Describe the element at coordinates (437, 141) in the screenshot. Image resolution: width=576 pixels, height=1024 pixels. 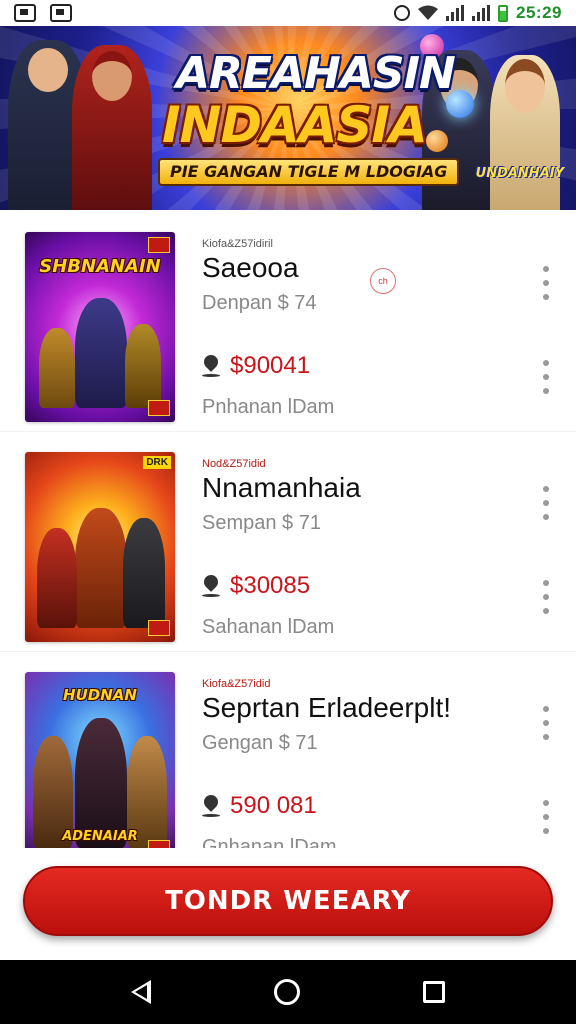
I see `banner-orb` at that location.